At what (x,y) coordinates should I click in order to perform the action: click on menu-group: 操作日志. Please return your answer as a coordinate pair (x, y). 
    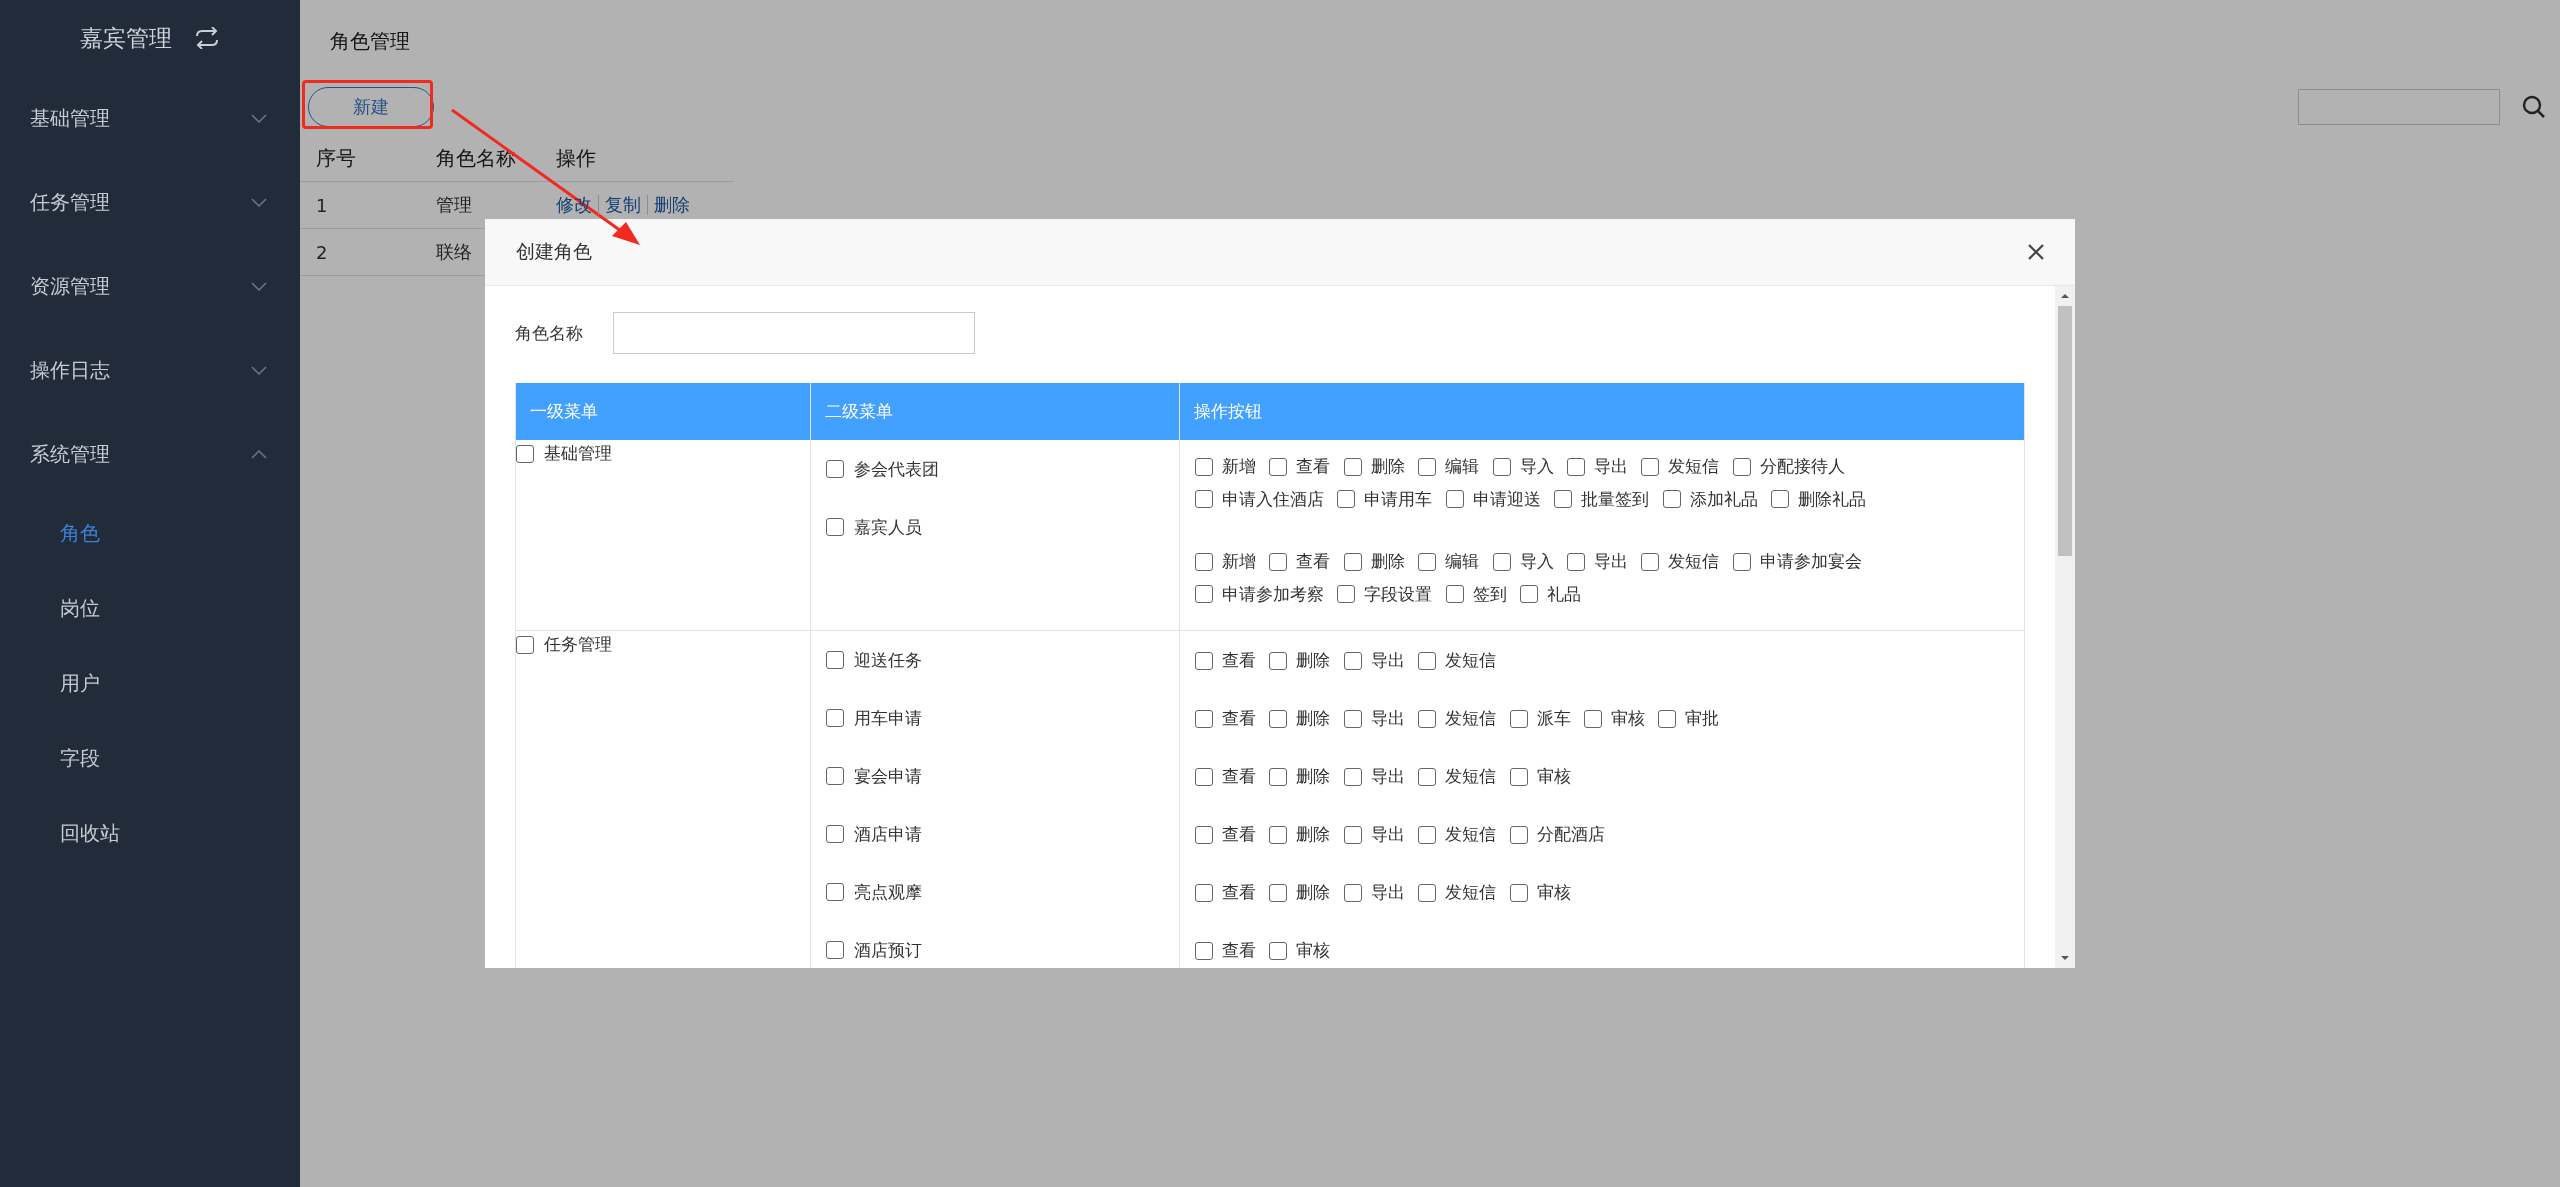
    Looking at the image, I should click on (150, 370).